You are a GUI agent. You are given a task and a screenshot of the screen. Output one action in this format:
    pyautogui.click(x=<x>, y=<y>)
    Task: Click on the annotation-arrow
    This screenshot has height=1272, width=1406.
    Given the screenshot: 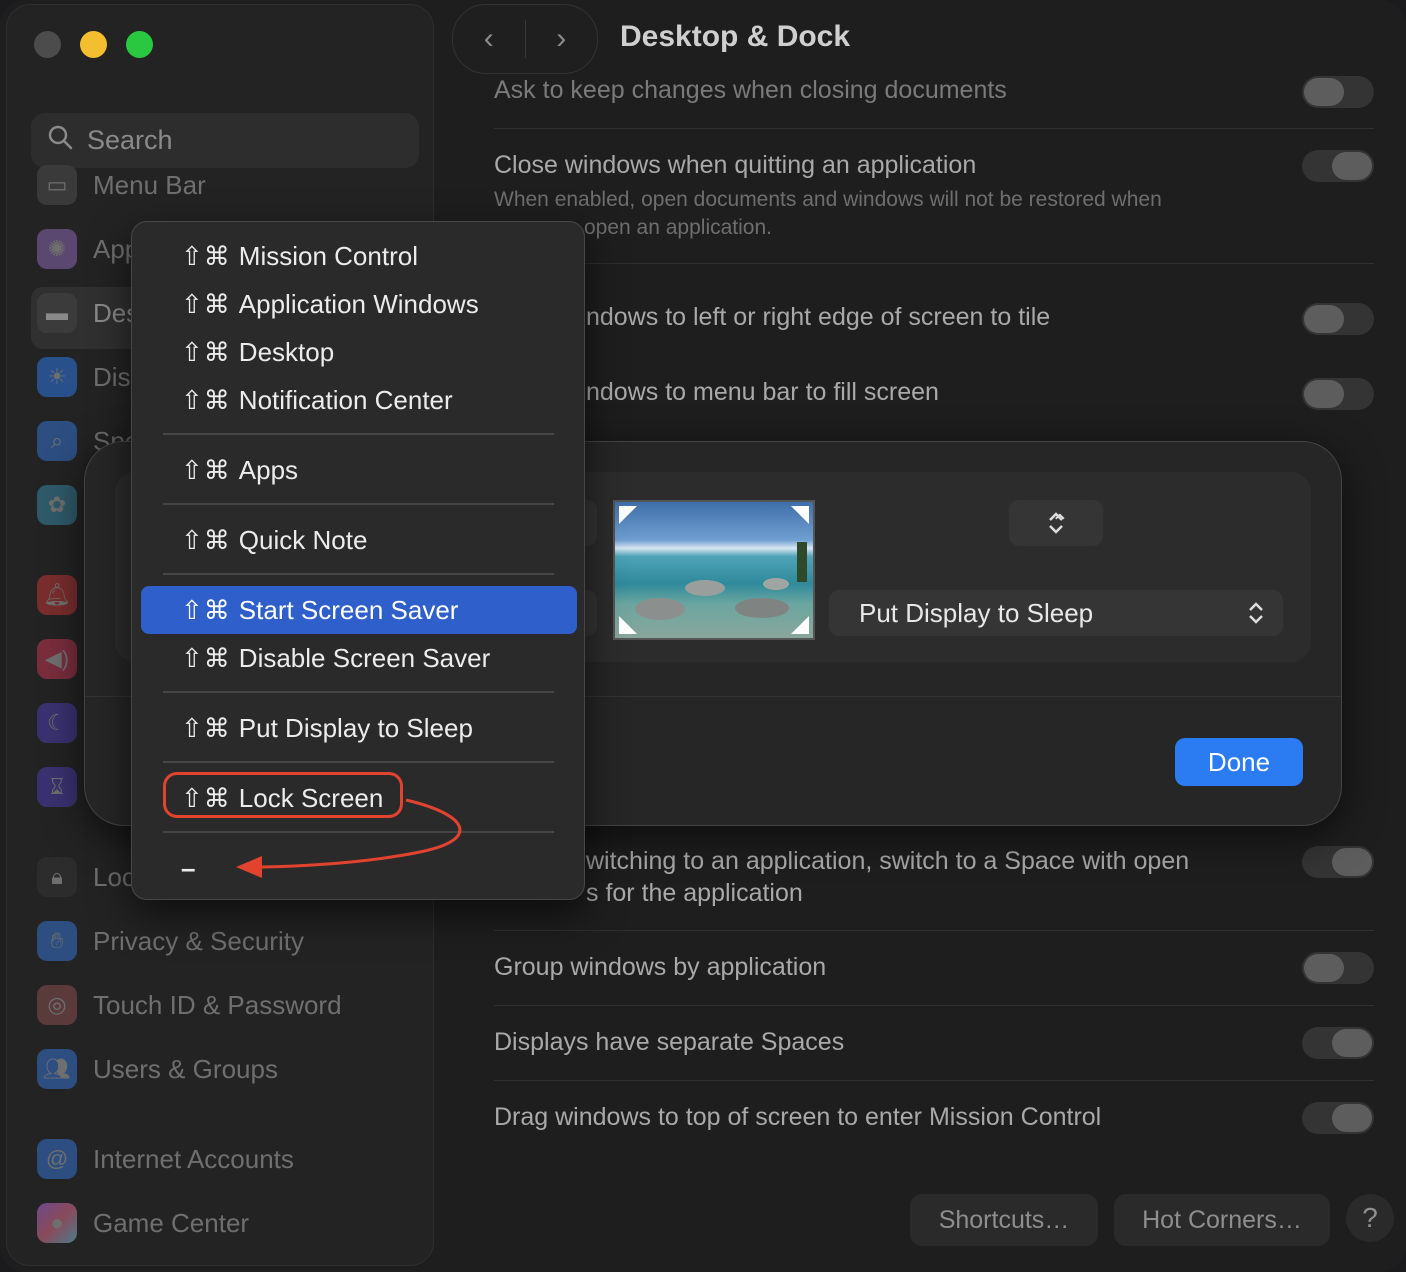 What is the action you would take?
    pyautogui.click(x=349, y=838)
    